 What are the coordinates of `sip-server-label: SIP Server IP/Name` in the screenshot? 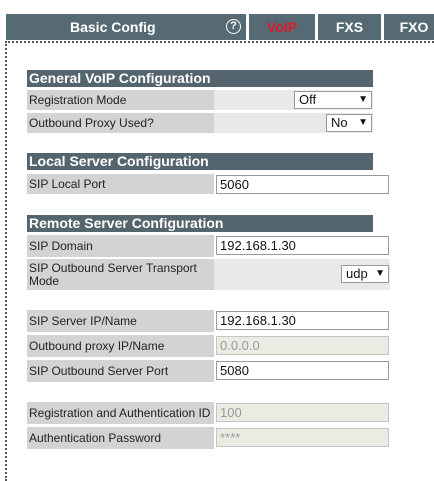 It's located at (120, 321).